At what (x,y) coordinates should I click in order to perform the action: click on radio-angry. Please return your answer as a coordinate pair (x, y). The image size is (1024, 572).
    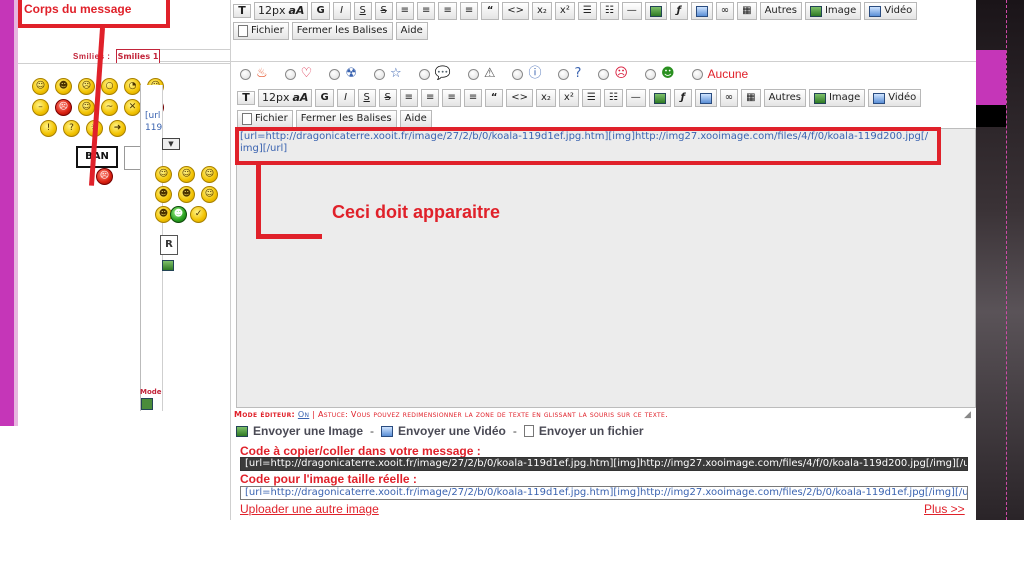
    Looking at the image, I should click on (604, 74).